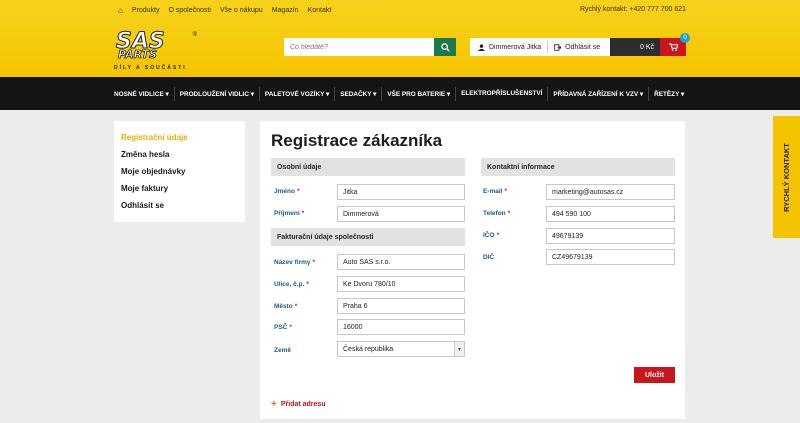 This screenshot has width=800, height=423. I want to click on sidebar-item-moje-faktury: Moje faktury, so click(183, 192).